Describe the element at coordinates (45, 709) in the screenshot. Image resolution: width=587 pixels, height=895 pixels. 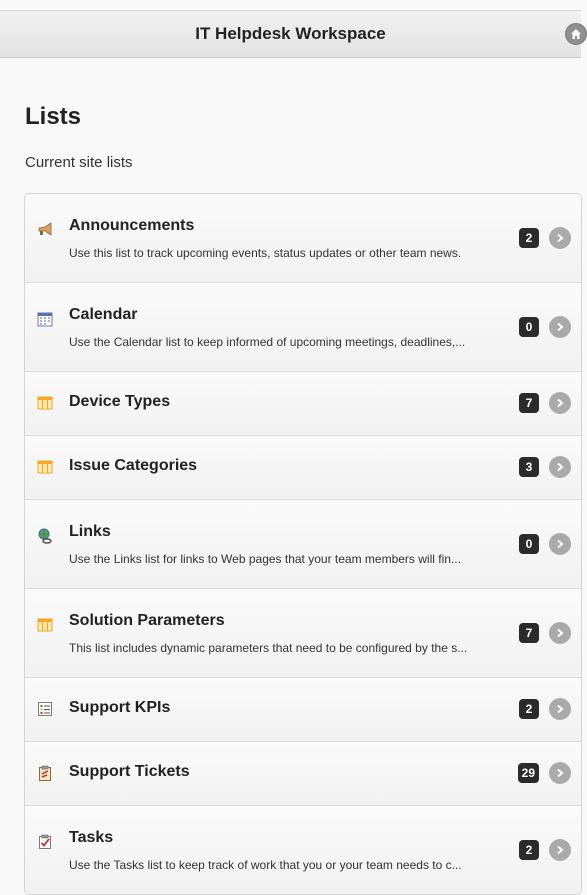
I see `kpi-icon` at that location.